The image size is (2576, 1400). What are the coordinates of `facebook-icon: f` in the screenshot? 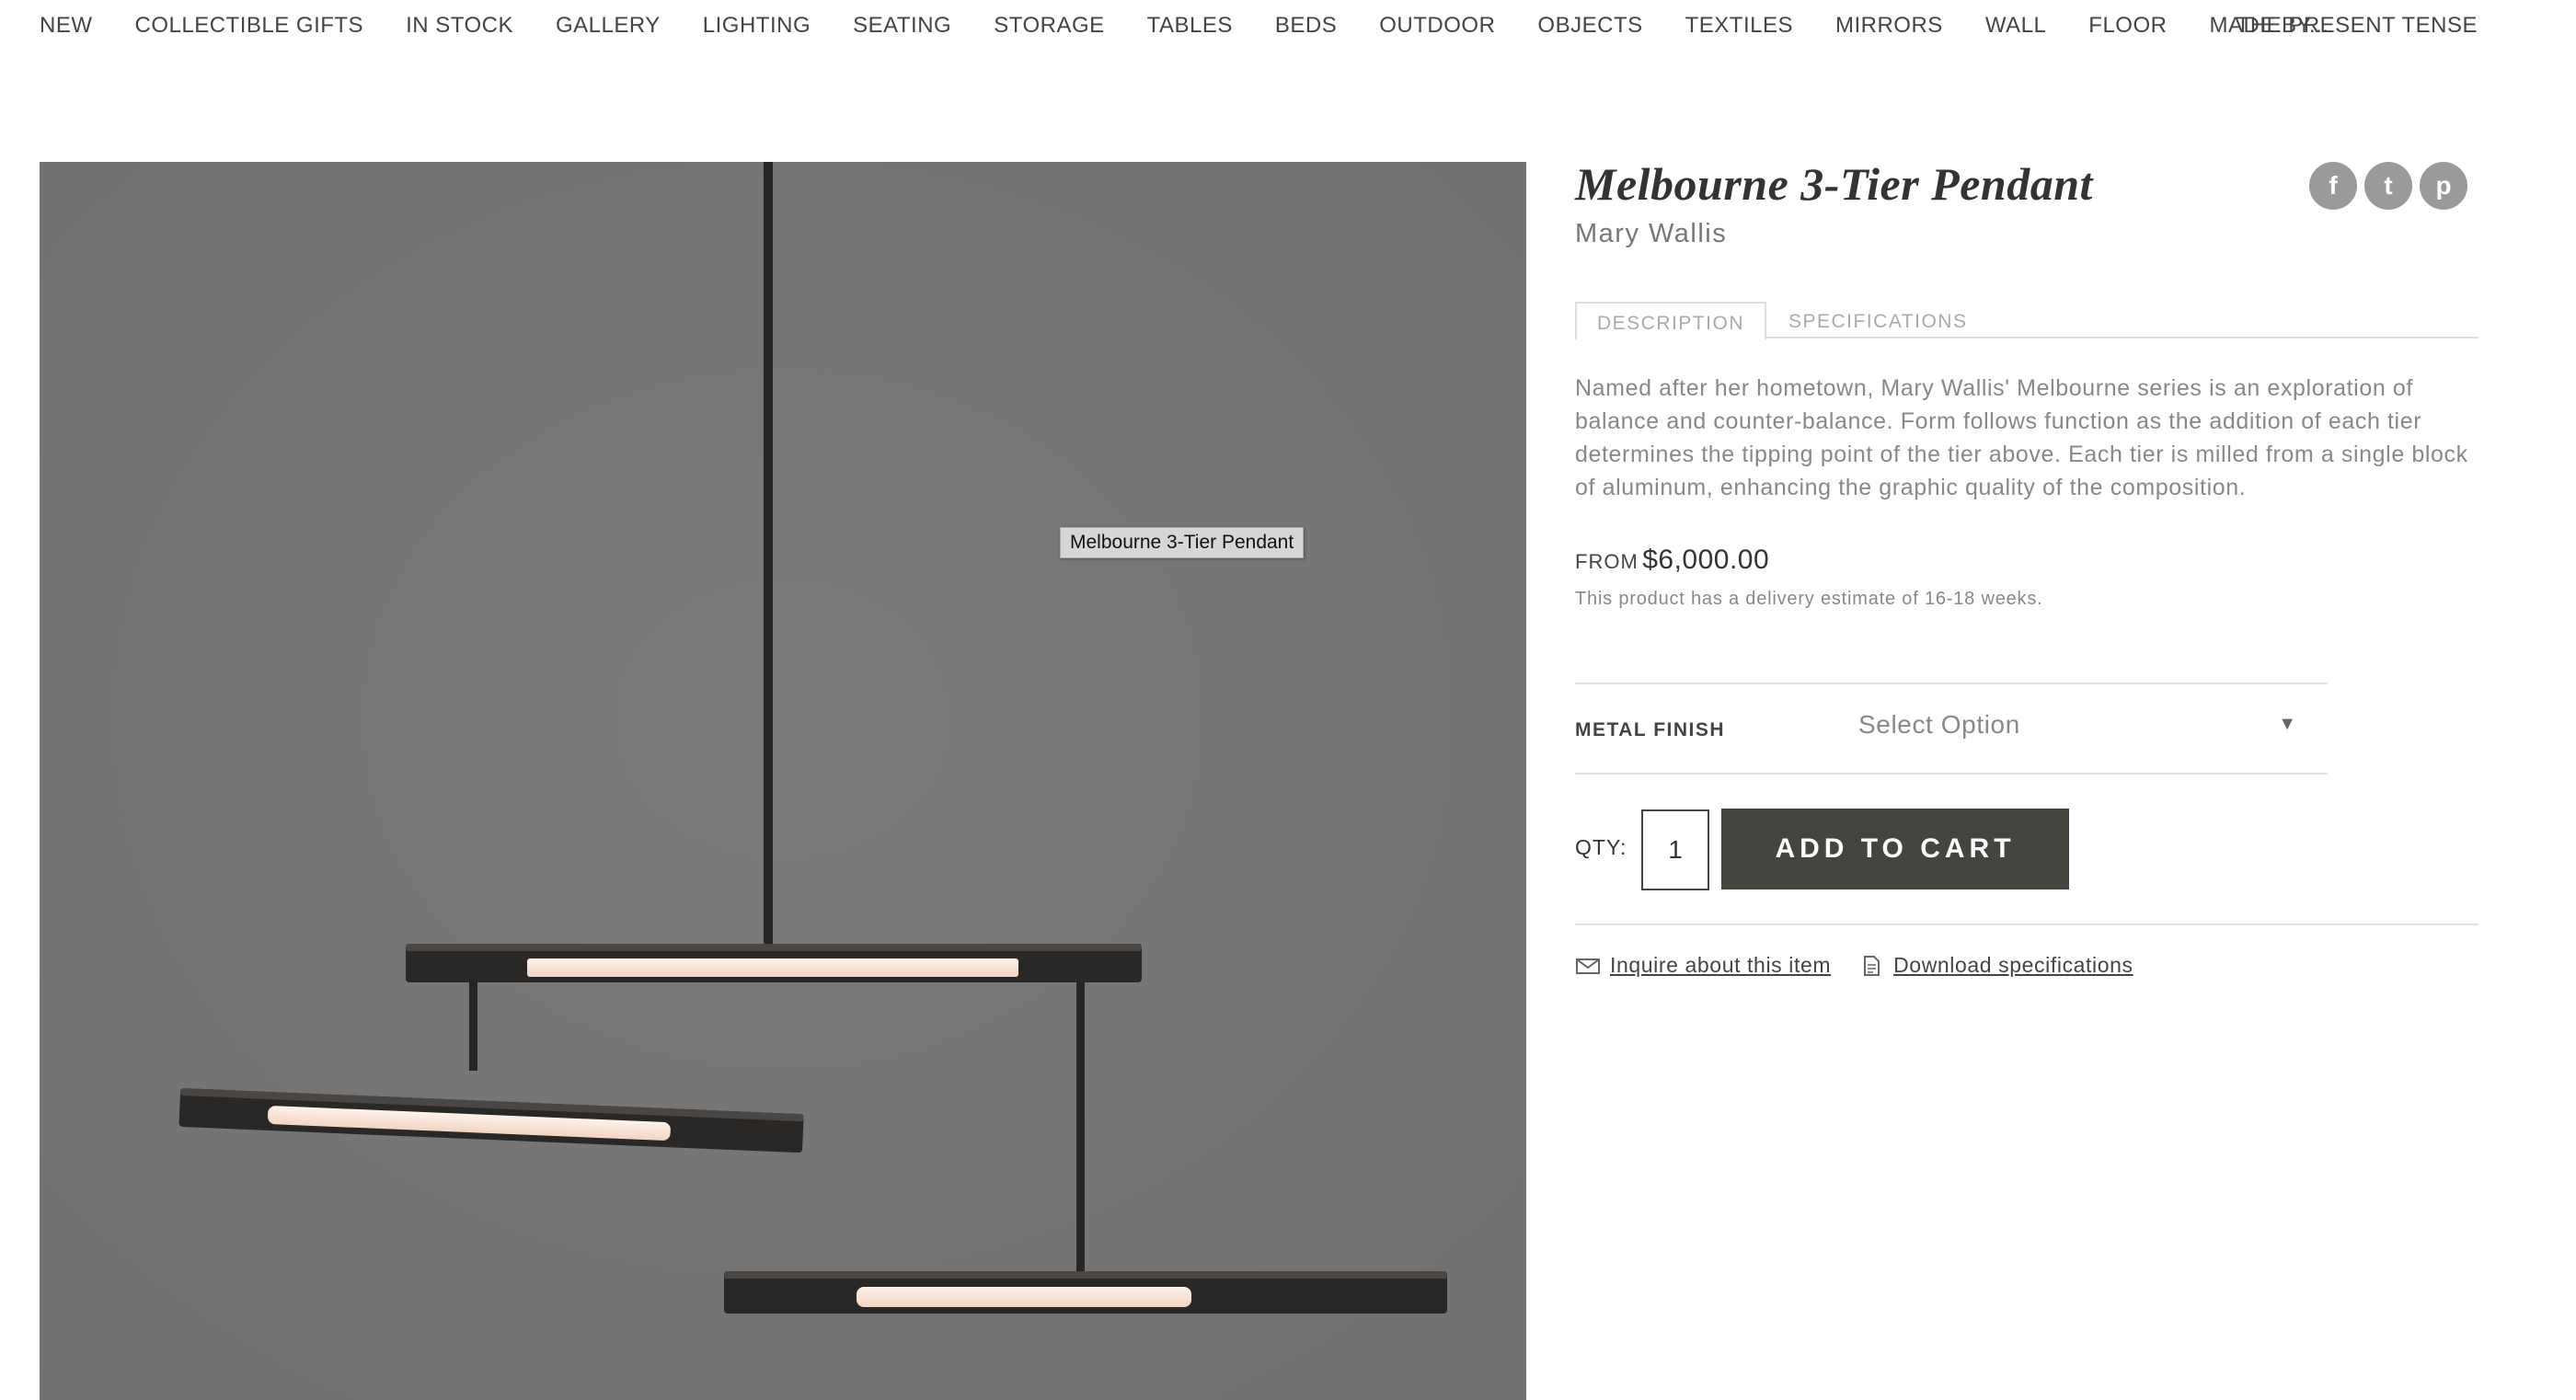 It's located at (2333, 186).